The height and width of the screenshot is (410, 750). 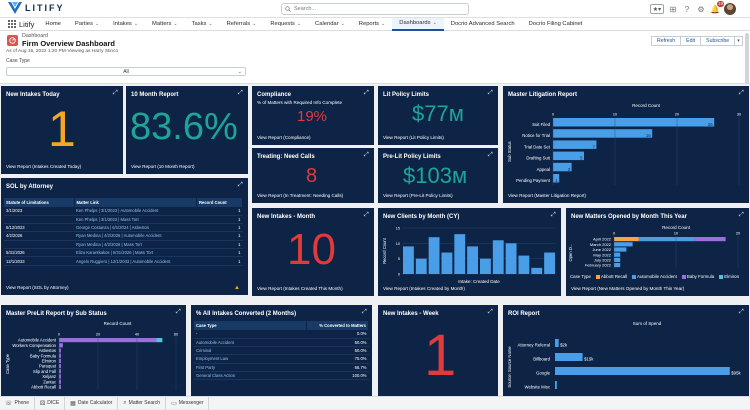 What do you see at coordinates (738, 41) in the screenshot?
I see `more-actions-chevron-icon: ▾` at bounding box center [738, 41].